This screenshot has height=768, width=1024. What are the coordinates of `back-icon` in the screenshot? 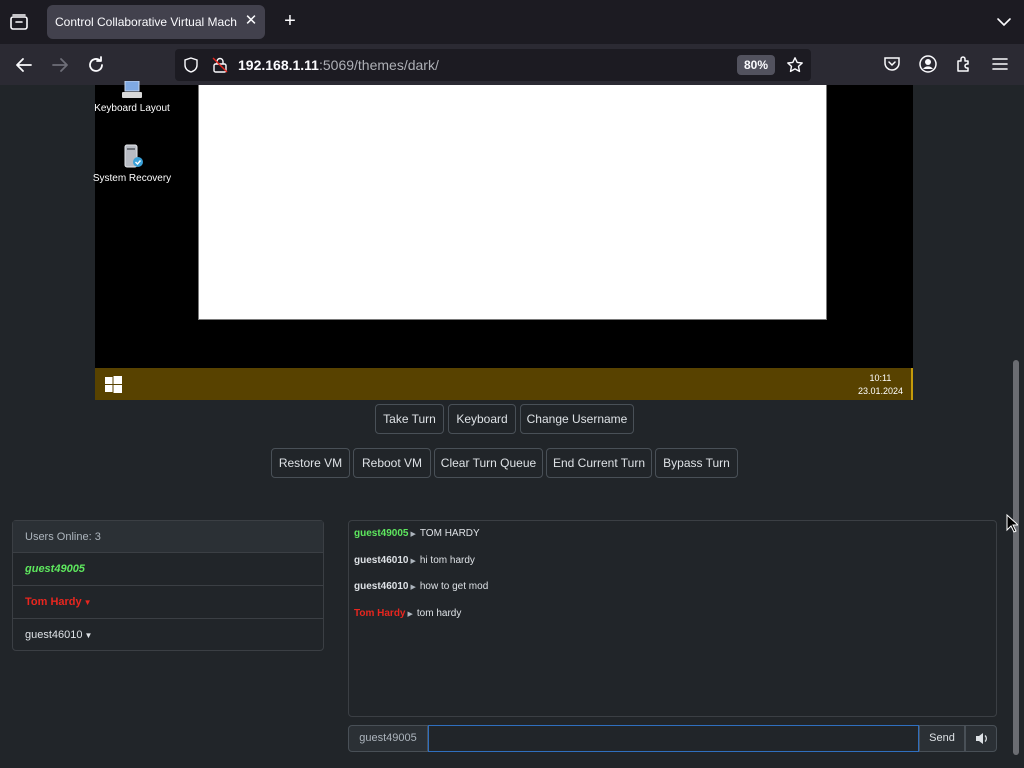 It's located at (24, 65).